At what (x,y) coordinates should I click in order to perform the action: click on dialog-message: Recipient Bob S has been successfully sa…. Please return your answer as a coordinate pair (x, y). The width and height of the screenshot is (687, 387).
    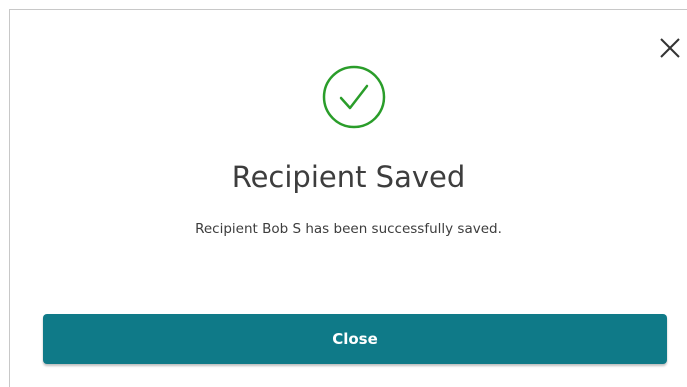
    Looking at the image, I should click on (348, 229).